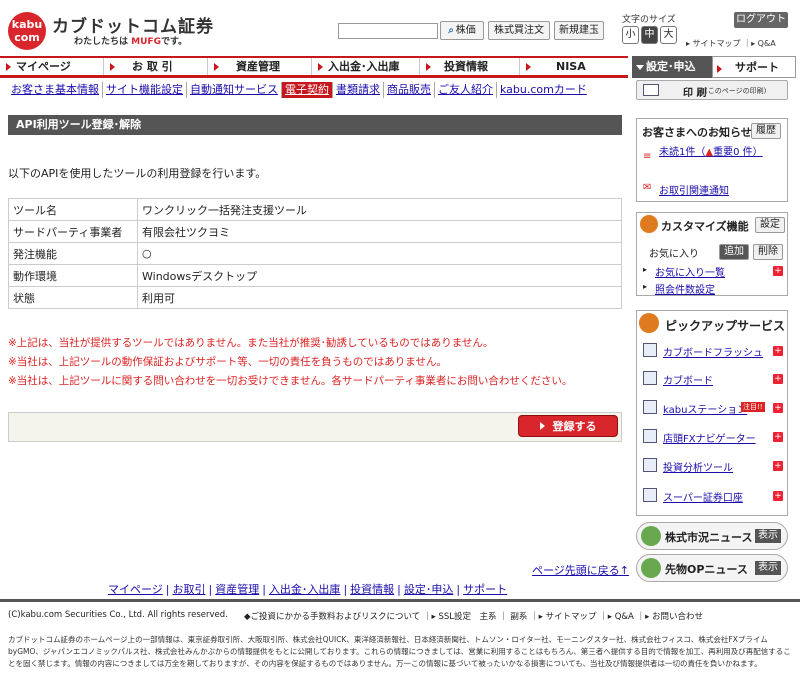  I want to click on gear-icon, so click(649, 224).